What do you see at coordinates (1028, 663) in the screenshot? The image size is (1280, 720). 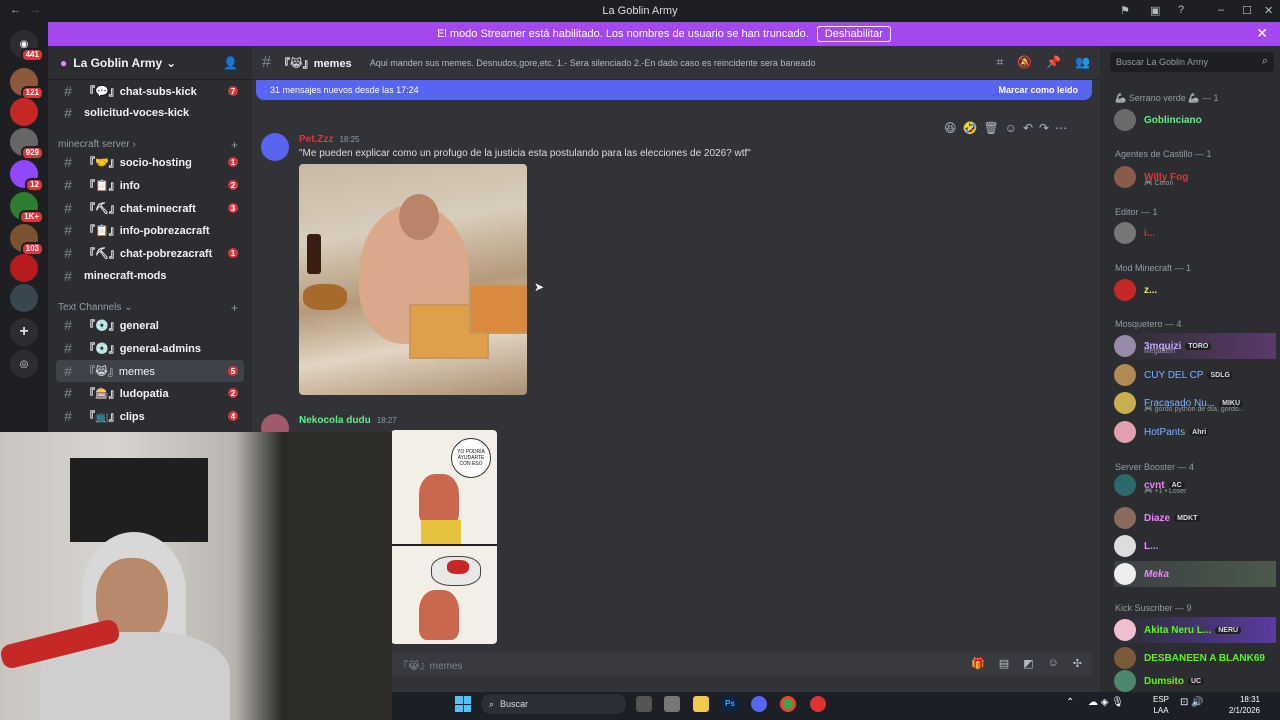 I see `sticker-icon: ◩` at bounding box center [1028, 663].